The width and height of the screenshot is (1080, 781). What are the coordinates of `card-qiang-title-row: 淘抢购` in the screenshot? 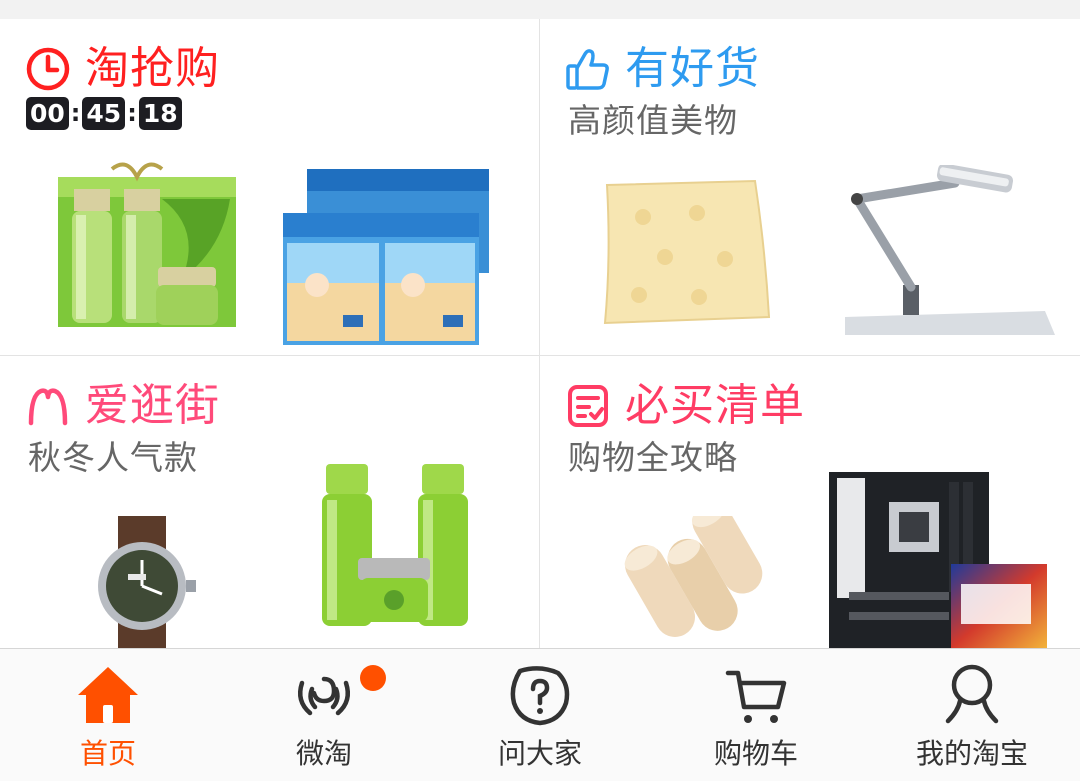 It's located at (122, 69).